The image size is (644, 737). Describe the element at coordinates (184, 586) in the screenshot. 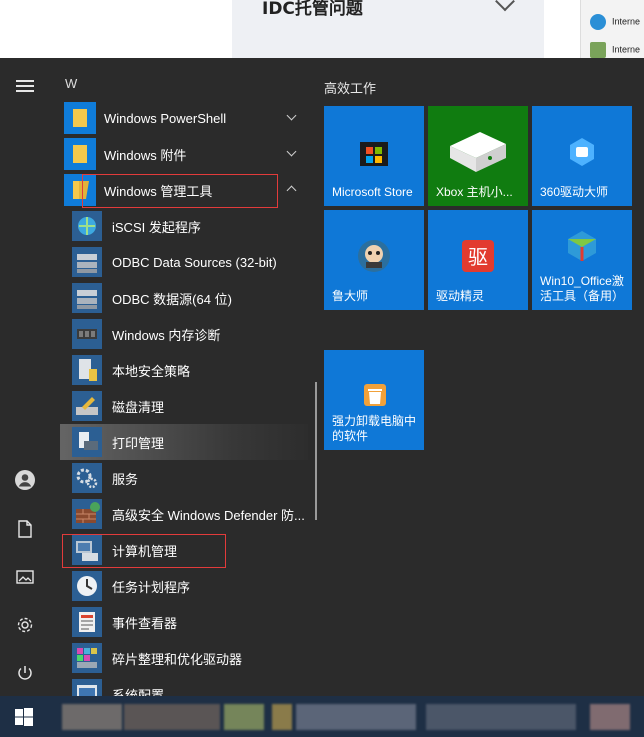

I see `app-task-scheduler: 任务计划程序` at that location.